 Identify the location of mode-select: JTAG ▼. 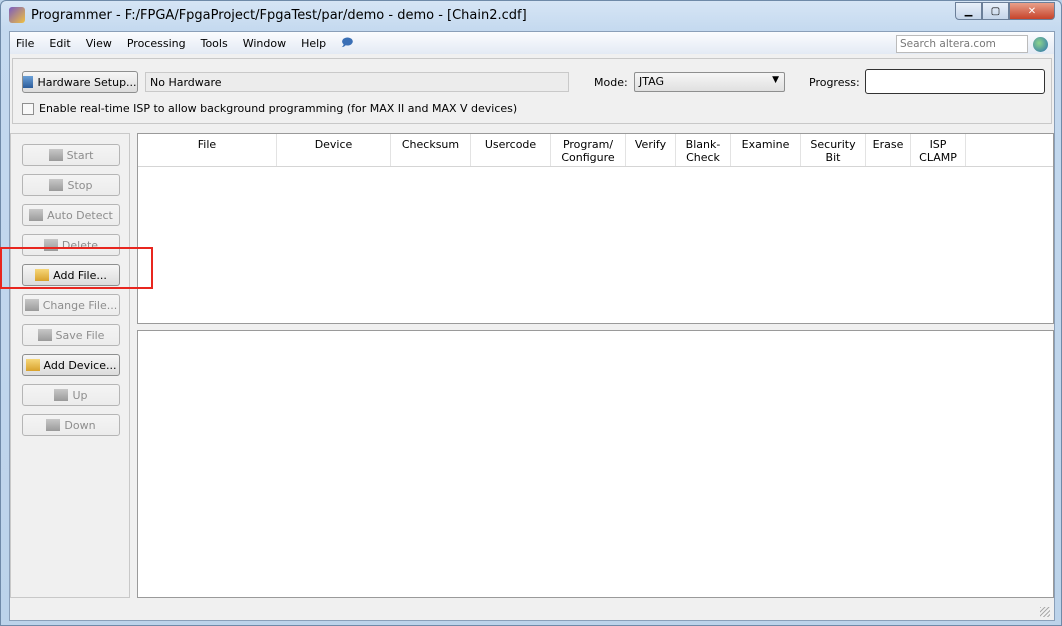
(709, 82).